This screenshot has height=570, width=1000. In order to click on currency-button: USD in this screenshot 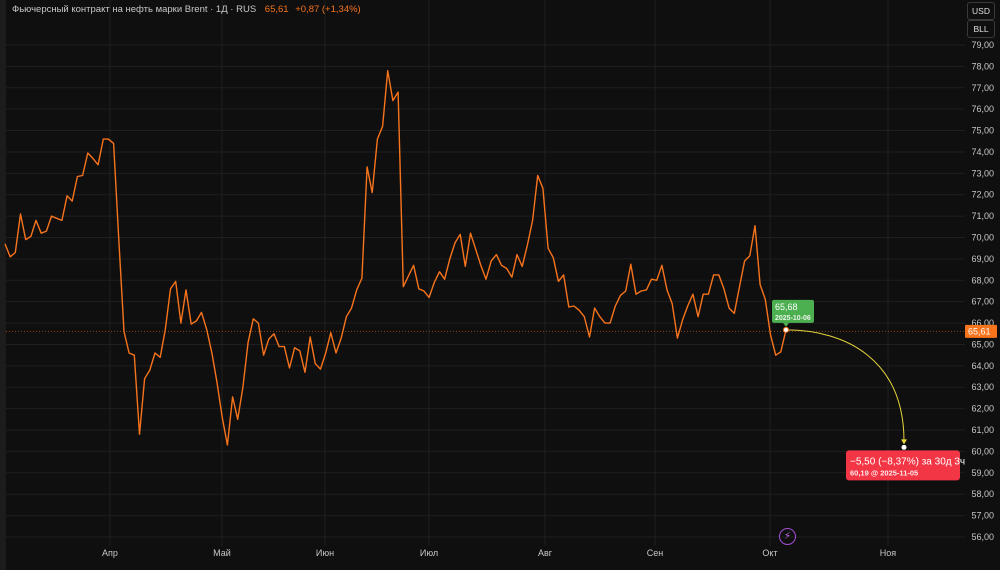, I will do `click(981, 11)`.